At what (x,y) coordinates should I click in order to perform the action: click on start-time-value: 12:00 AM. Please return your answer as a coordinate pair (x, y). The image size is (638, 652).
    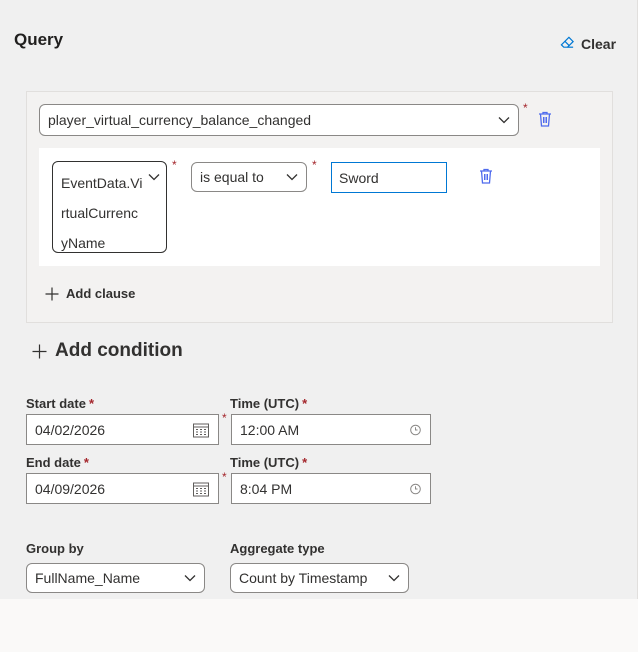
    Looking at the image, I should click on (270, 429).